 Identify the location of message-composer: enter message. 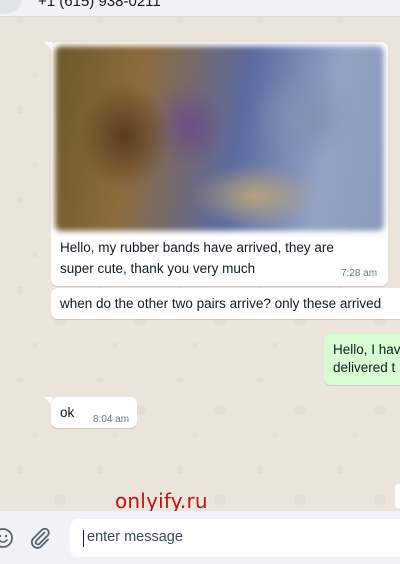
(200, 537).